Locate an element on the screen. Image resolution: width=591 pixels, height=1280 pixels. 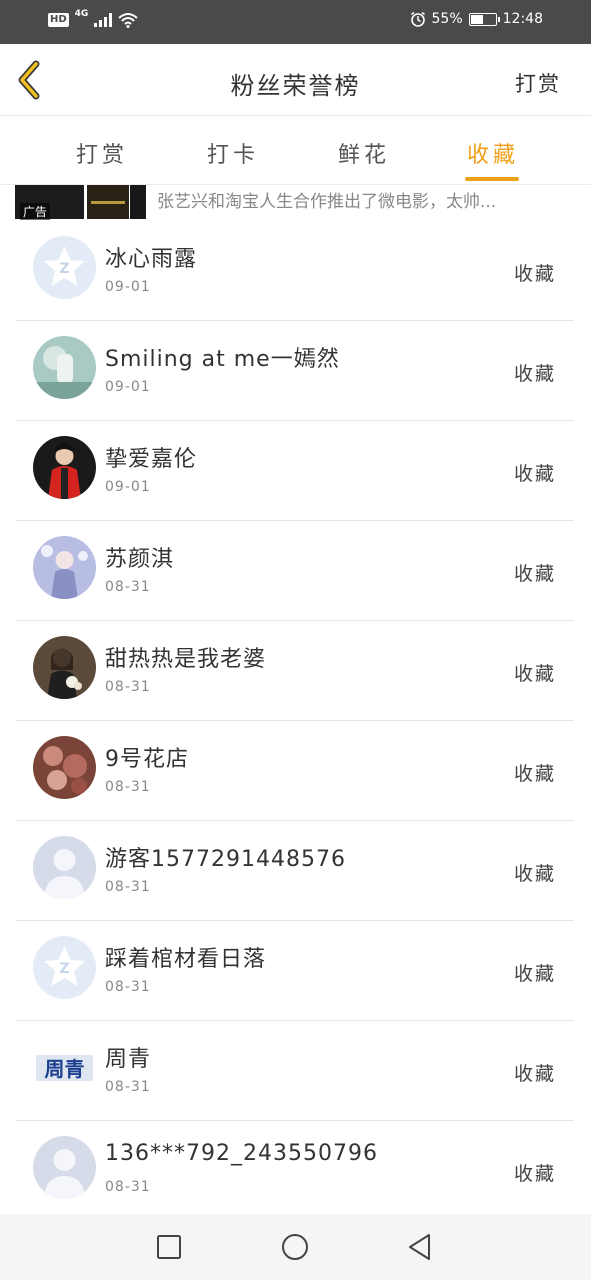
status-right: 55% 12:48 is located at coordinates (476, 19).